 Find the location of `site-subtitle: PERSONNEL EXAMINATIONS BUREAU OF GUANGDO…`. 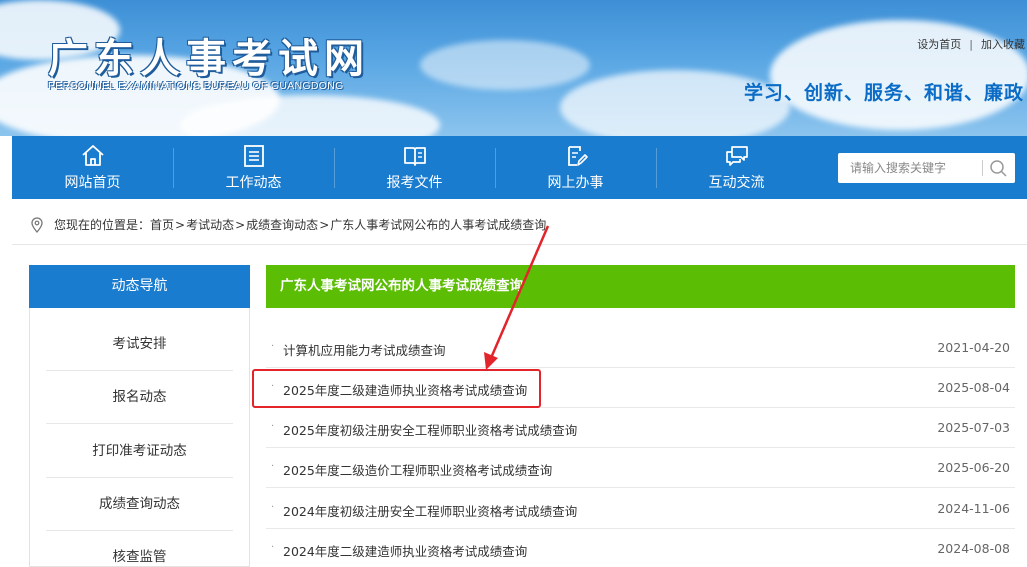

site-subtitle: PERSONNEL EXAMINATIONS BUREAU OF GUANGDO… is located at coordinates (196, 86).